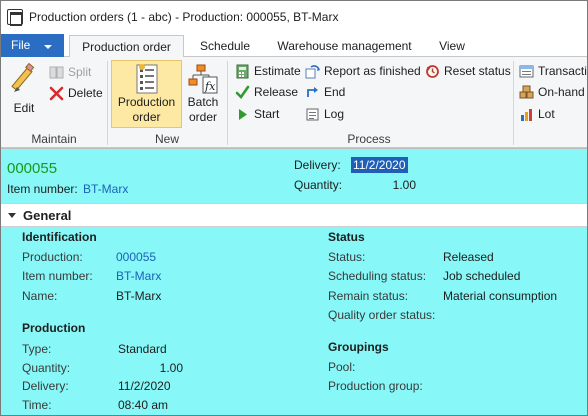 This screenshot has height=416, width=588. Describe the element at coordinates (482, 276) in the screenshot. I see `scheduling-status-value: Job scheduled` at that location.